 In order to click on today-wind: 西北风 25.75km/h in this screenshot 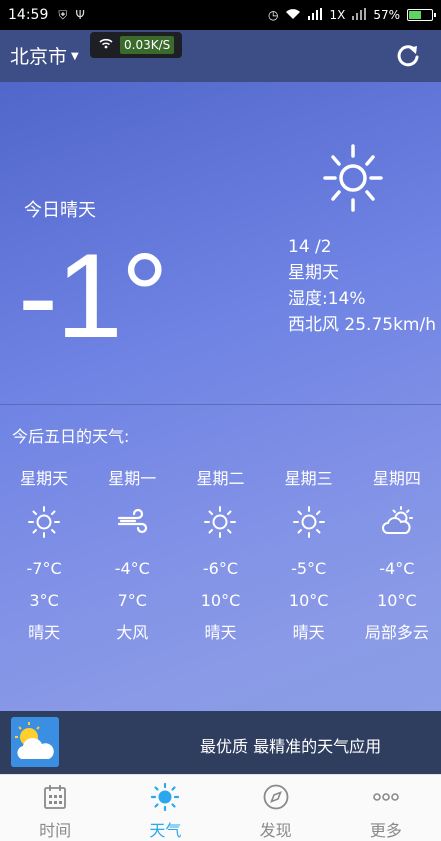, I will do `click(362, 325)`.